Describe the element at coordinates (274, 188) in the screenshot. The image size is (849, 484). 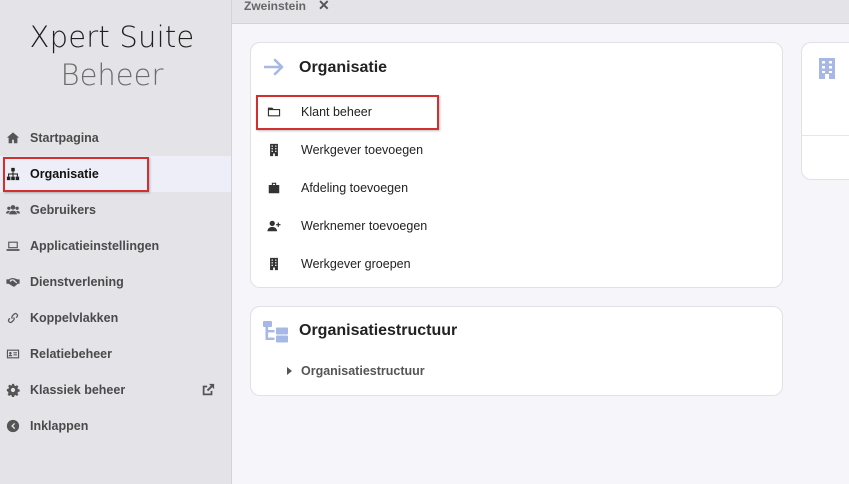
I see `briefcase-icon` at that location.